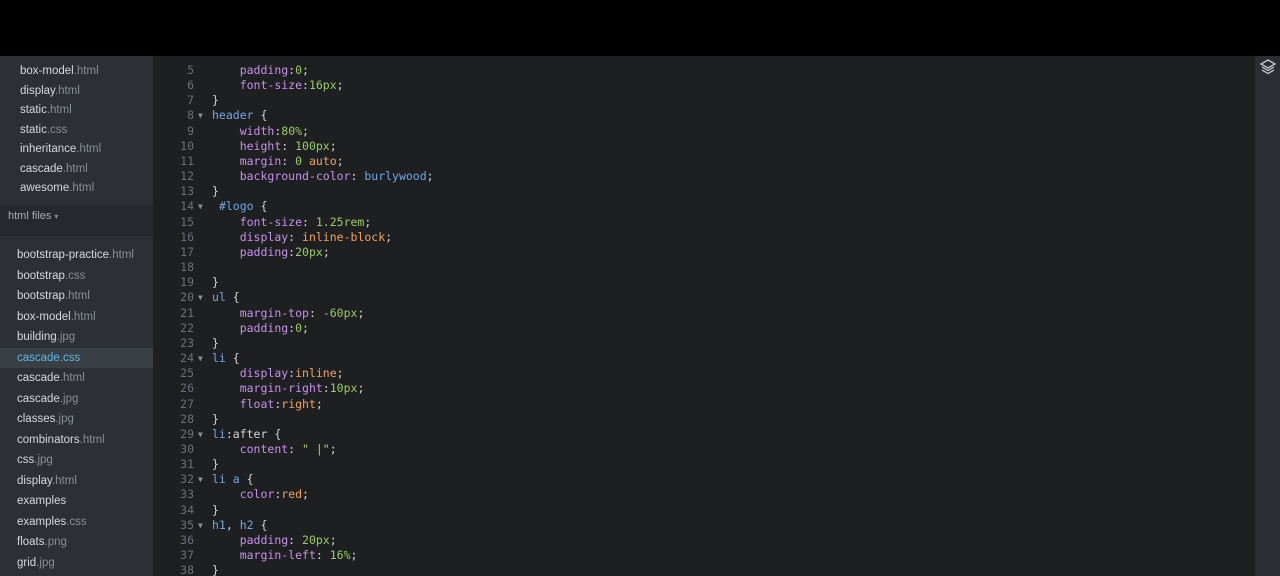  What do you see at coordinates (704, 191) in the screenshot?
I see `code-line: 13}` at bounding box center [704, 191].